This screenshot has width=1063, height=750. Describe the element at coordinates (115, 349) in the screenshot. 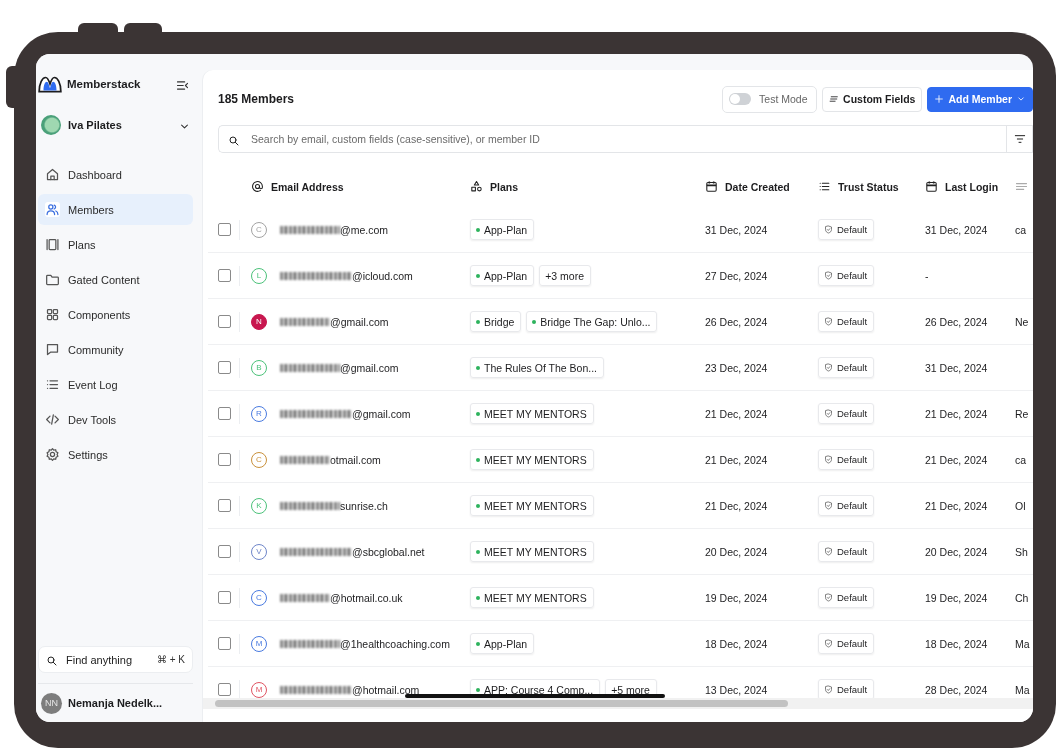

I see `sidebar-item: Community` at that location.